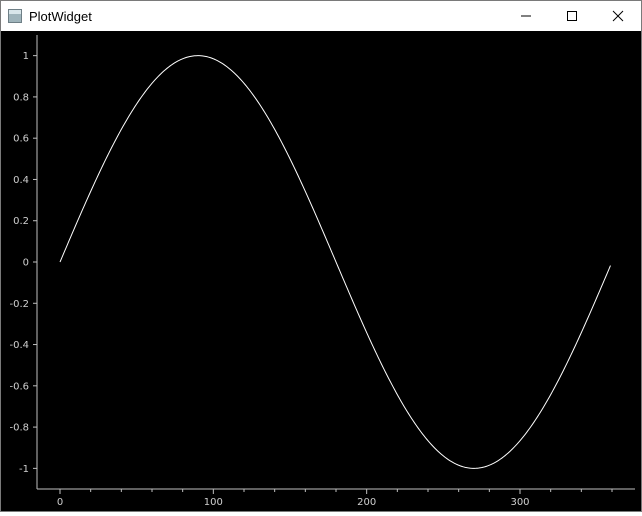 Image resolution: width=642 pixels, height=516 pixels. Describe the element at coordinates (321, 16) in the screenshot. I see `title-bar: PlotWidget` at that location.